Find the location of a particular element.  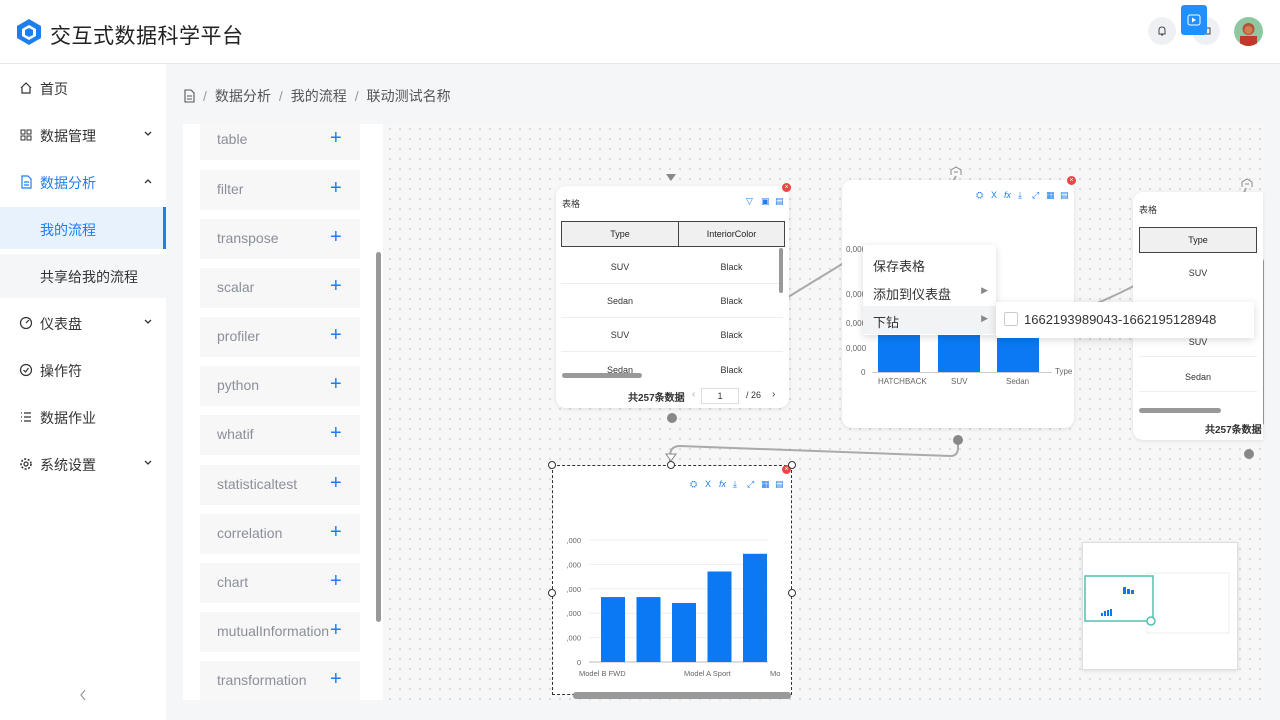

column-header: InteriorColor is located at coordinates (731, 234).